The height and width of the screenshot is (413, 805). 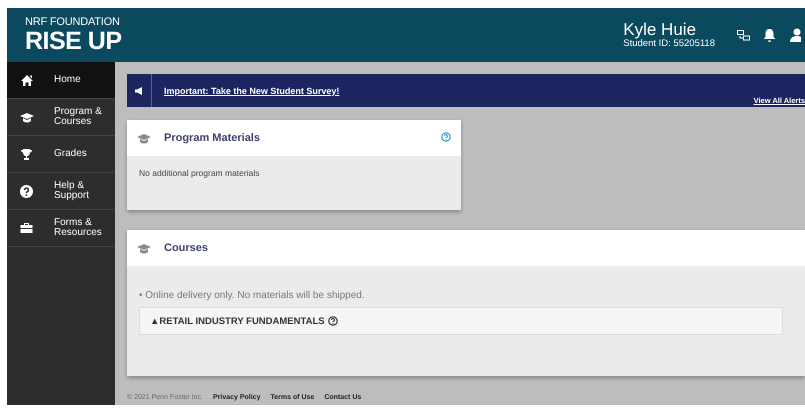 I want to click on trophy-icon, so click(x=26, y=154).